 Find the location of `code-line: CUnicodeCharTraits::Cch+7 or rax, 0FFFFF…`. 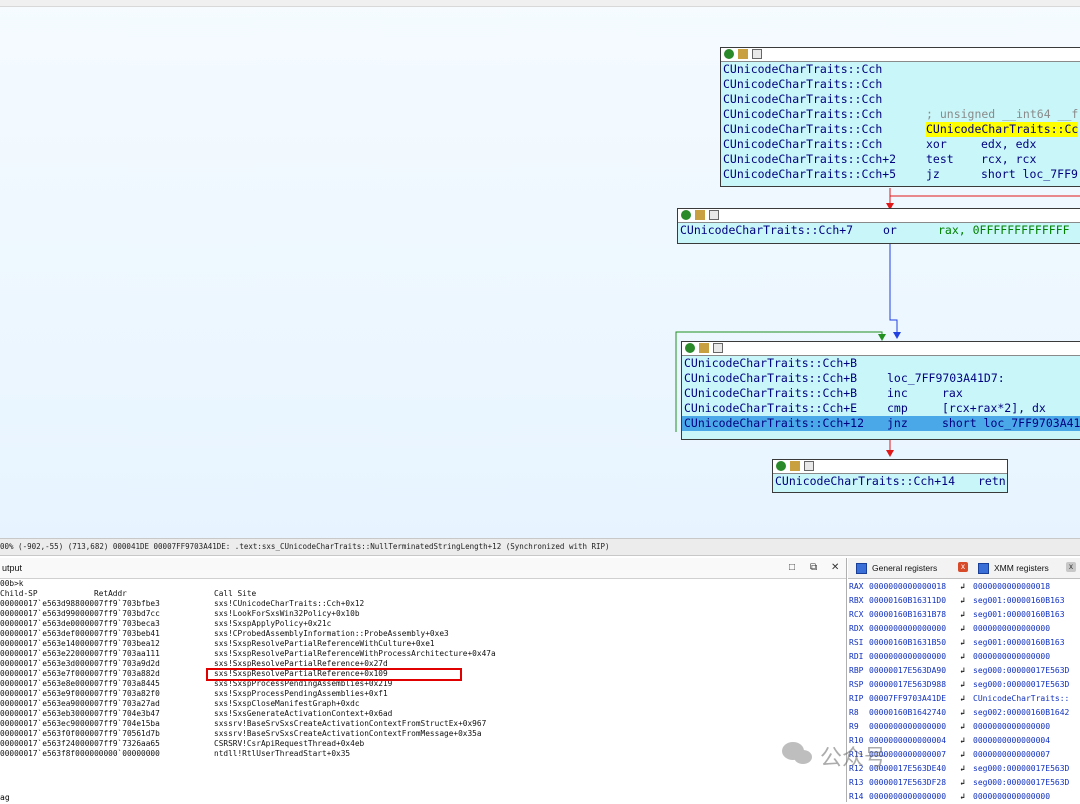

code-line: CUnicodeCharTraits::Cch+7 or rax, 0FFFFF… is located at coordinates (879, 230).